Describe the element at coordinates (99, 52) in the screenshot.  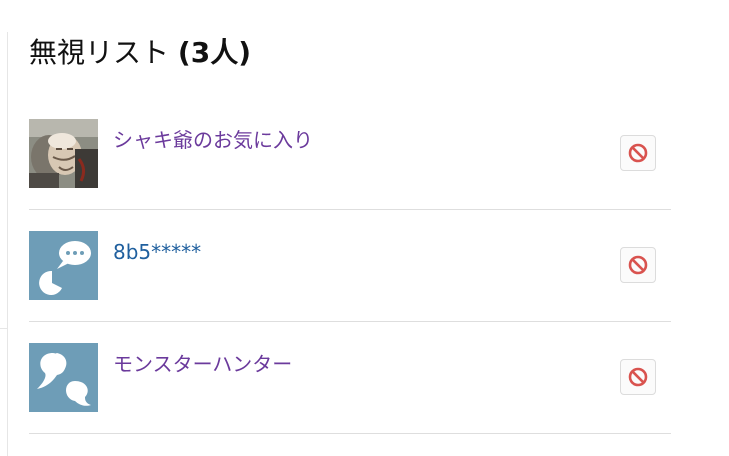
I see `page-title-text: 無視リスト` at that location.